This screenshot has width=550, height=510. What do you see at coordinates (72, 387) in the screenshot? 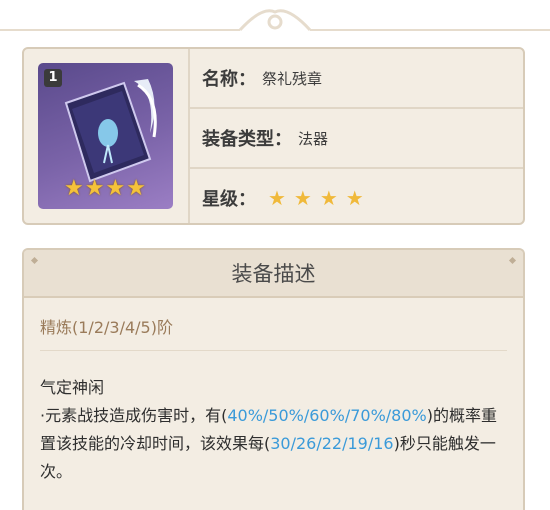
I see `effect-title: 气定神闲` at bounding box center [72, 387].